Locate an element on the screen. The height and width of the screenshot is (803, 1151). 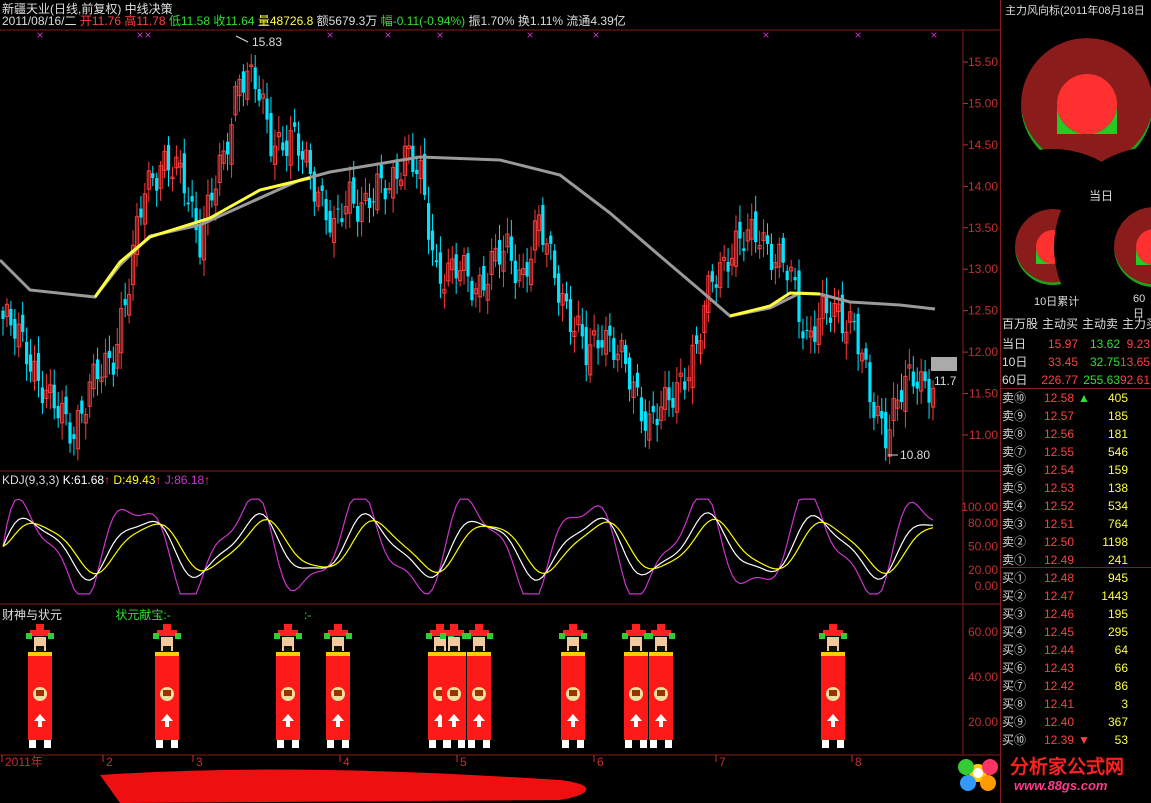
buy-mark: ▼ is located at coordinates (1084, 740).